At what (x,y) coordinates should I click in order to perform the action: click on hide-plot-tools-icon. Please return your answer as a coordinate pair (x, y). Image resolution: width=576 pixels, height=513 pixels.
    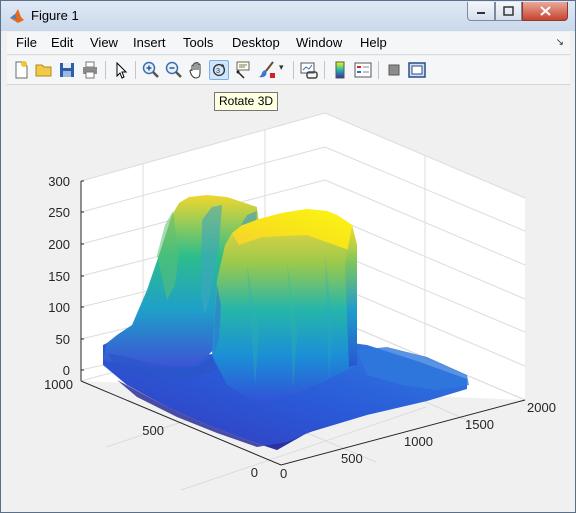
    Looking at the image, I should click on (394, 70).